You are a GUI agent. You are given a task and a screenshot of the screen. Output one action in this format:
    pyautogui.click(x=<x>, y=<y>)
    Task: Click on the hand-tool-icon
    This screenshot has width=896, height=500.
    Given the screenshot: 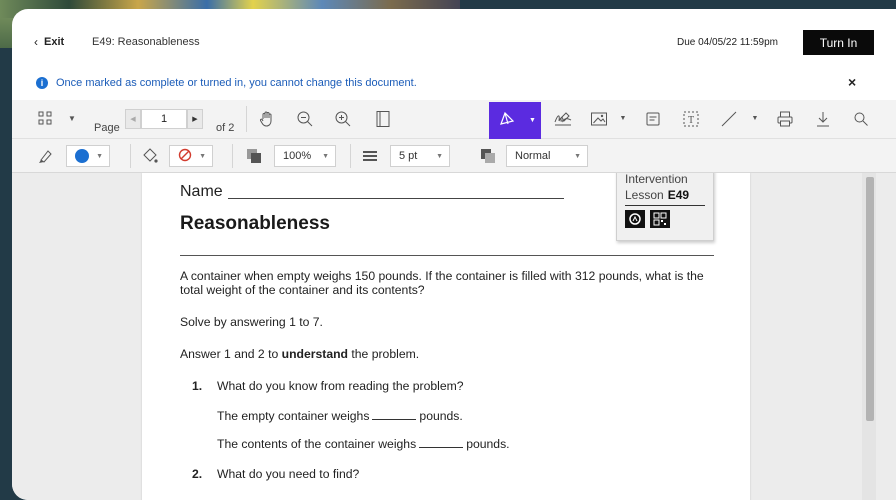 What is the action you would take?
    pyautogui.click(x=267, y=119)
    